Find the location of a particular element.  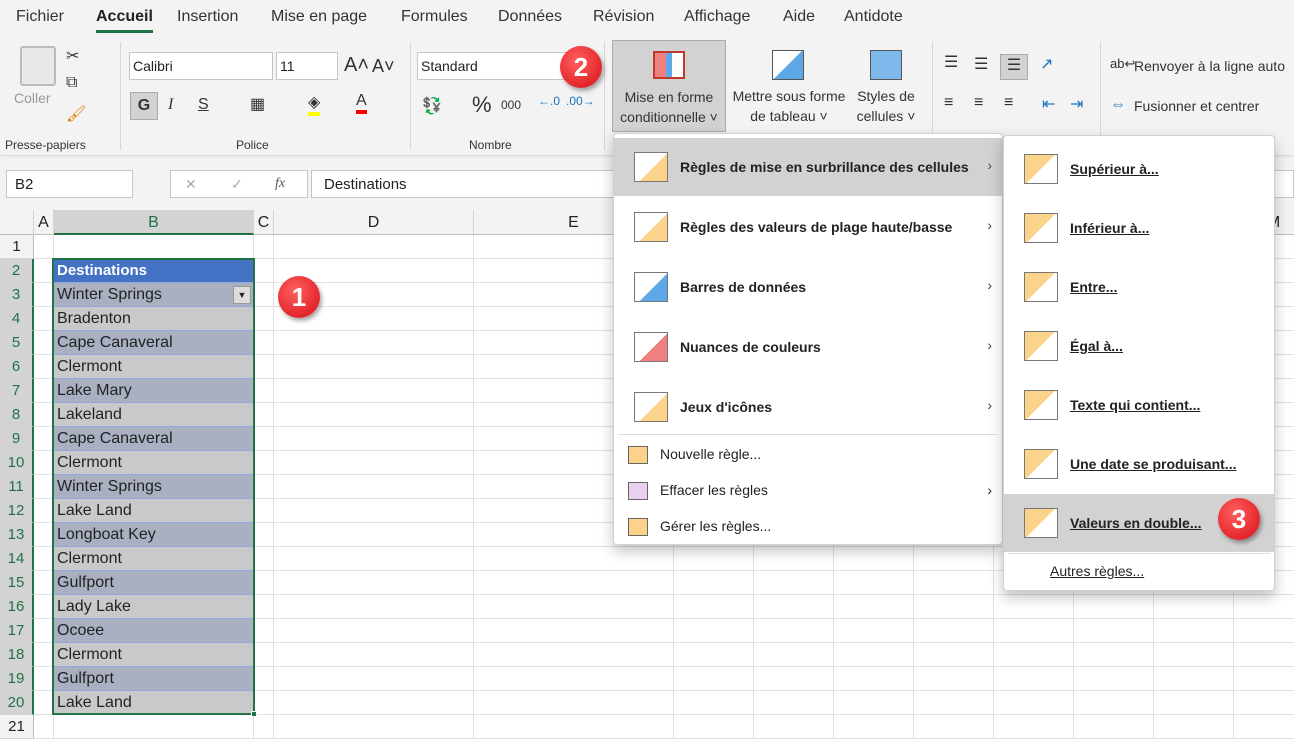

menu-item-icon-sets: Jeux d'icônes › is located at coordinates (808, 407).